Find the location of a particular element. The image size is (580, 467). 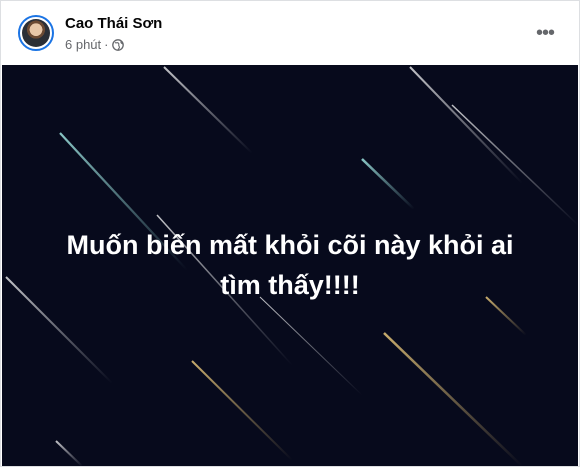

avatar-photo is located at coordinates (36, 33).